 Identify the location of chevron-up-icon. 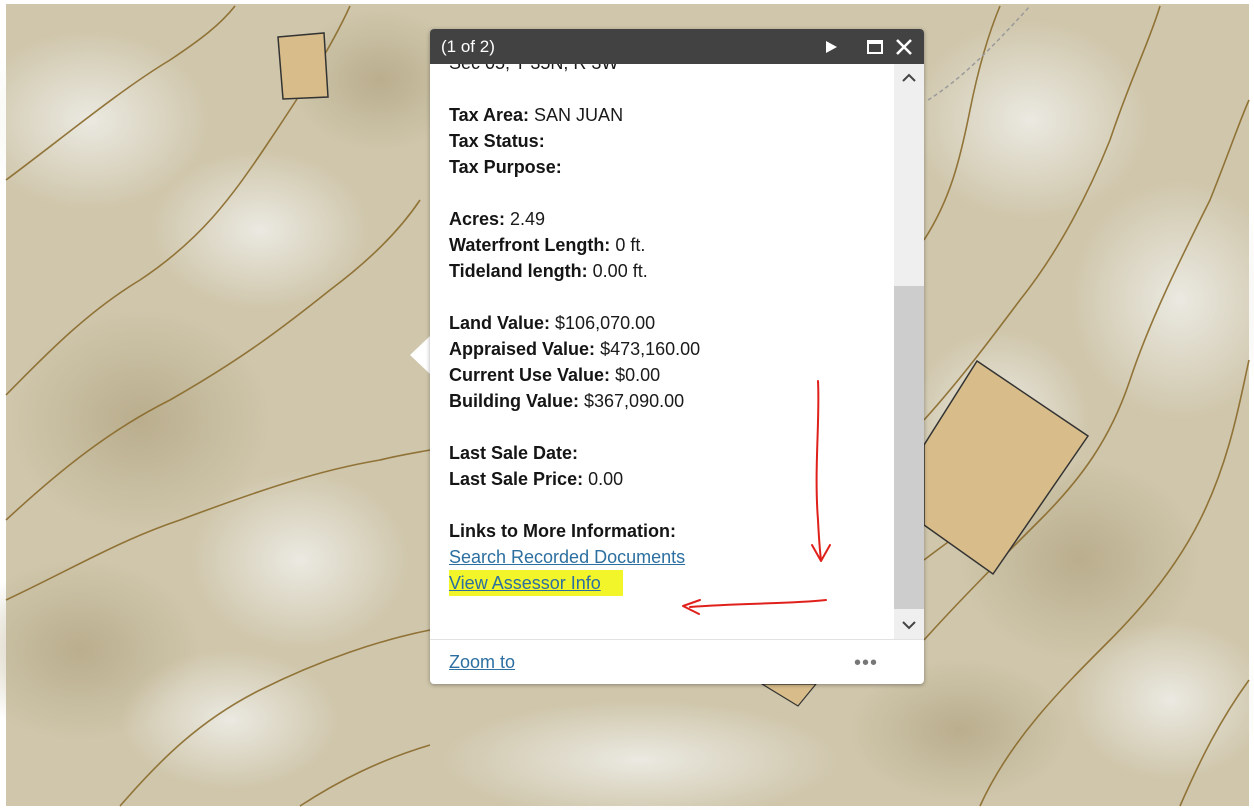
(909, 77).